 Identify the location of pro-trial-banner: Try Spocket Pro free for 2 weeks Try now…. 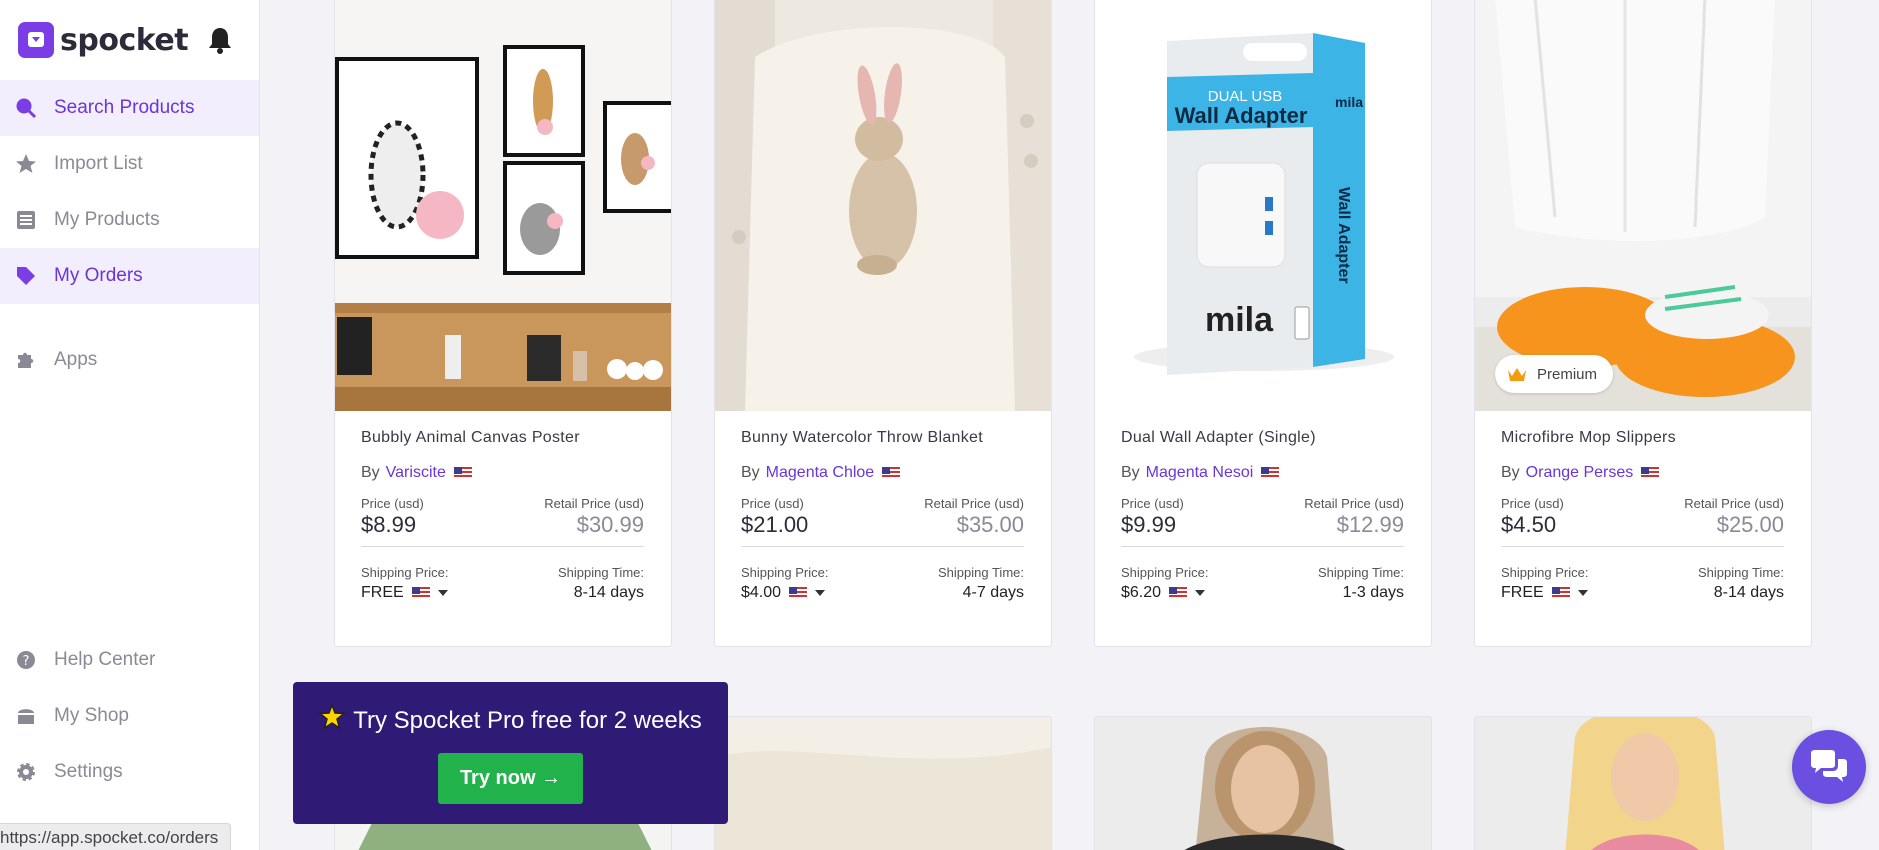
(510, 753).